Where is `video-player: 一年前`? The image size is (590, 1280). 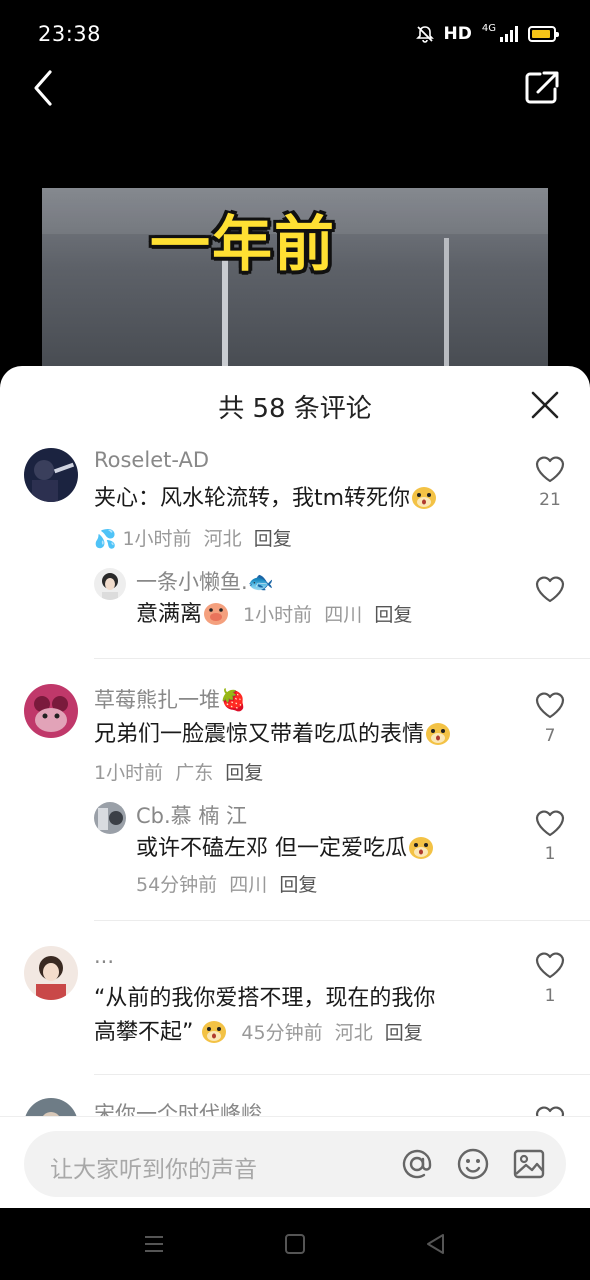
video-player: 一年前 is located at coordinates (295, 288).